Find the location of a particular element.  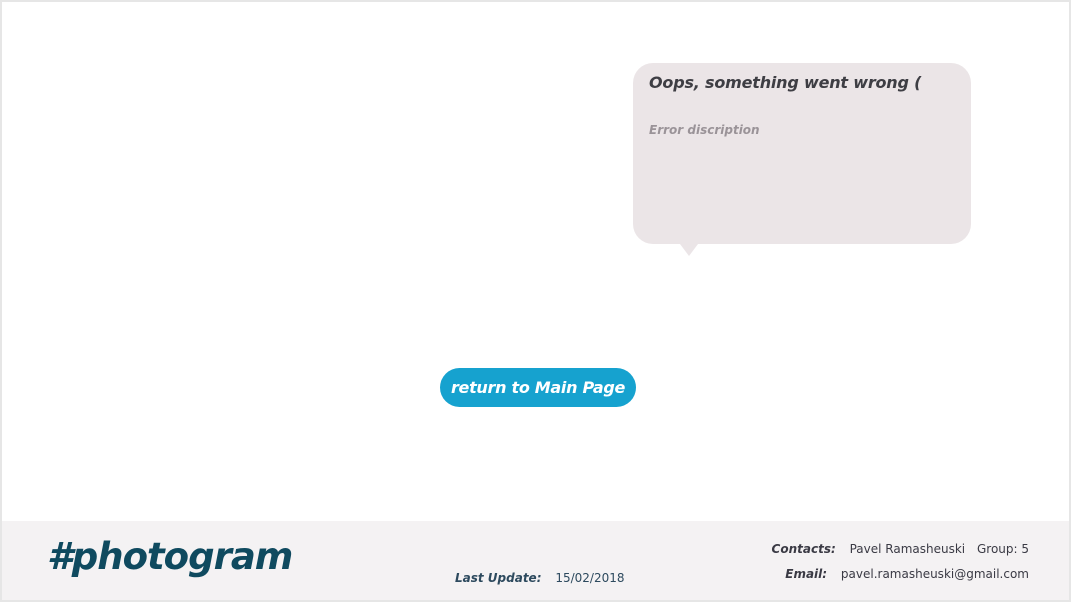

error-description: Error discription is located at coordinates (704, 130).